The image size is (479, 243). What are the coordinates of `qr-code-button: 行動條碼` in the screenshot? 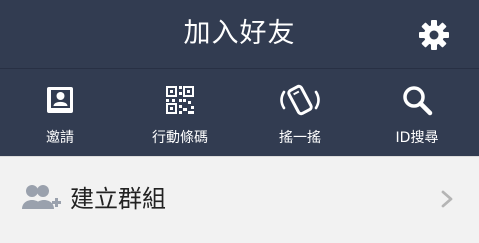 It's located at (180, 113).